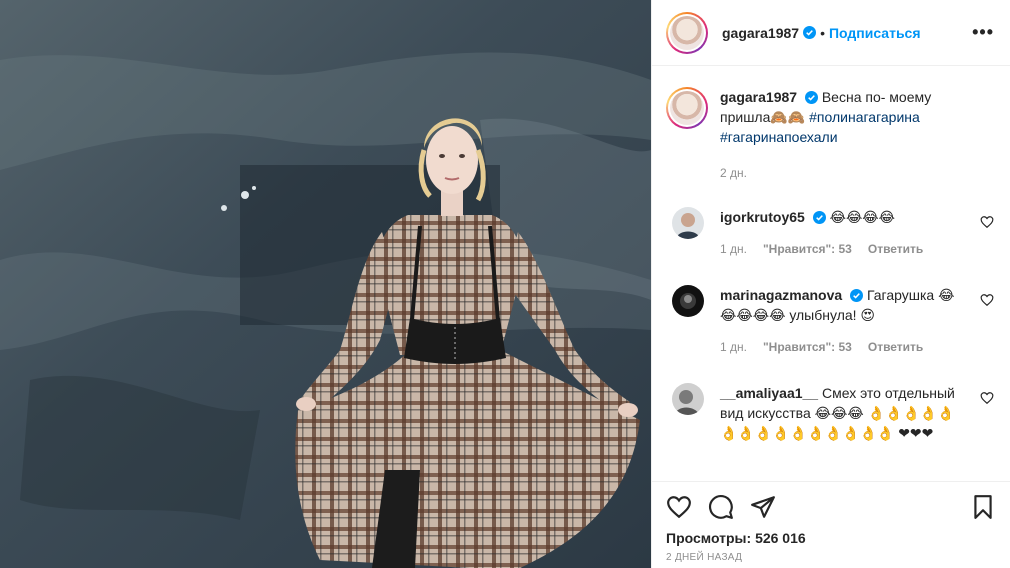 This screenshot has width=1010, height=568. What do you see at coordinates (831, 557) in the screenshot?
I see `posted-ago: 2 ДНЕЙ НАЗАД` at bounding box center [831, 557].